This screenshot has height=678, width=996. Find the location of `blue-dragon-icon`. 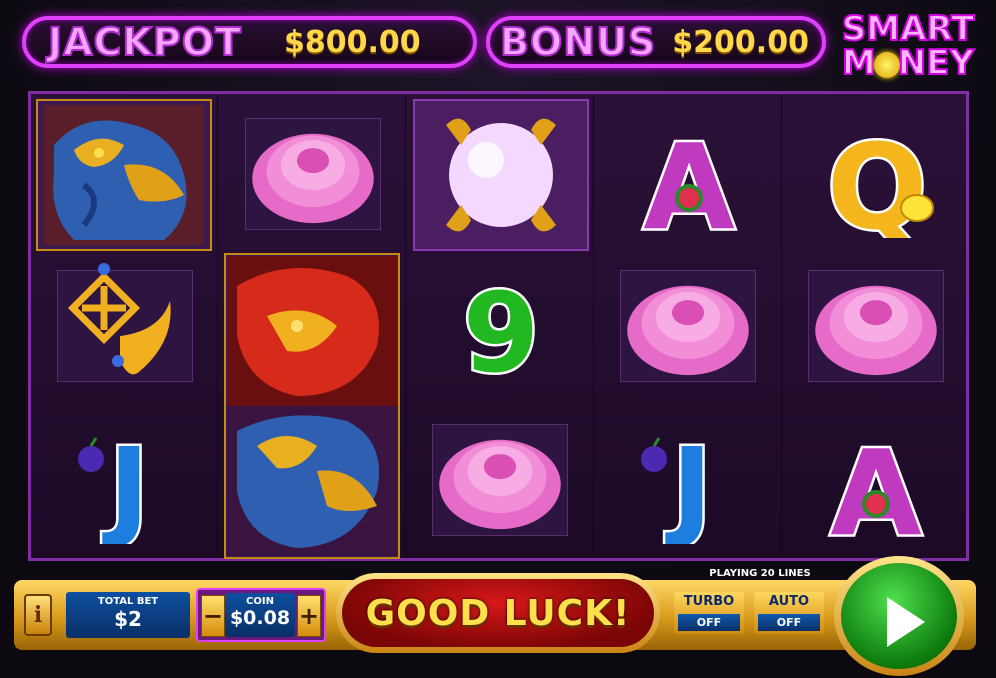

blue-dragon-icon is located at coordinates (124, 175).